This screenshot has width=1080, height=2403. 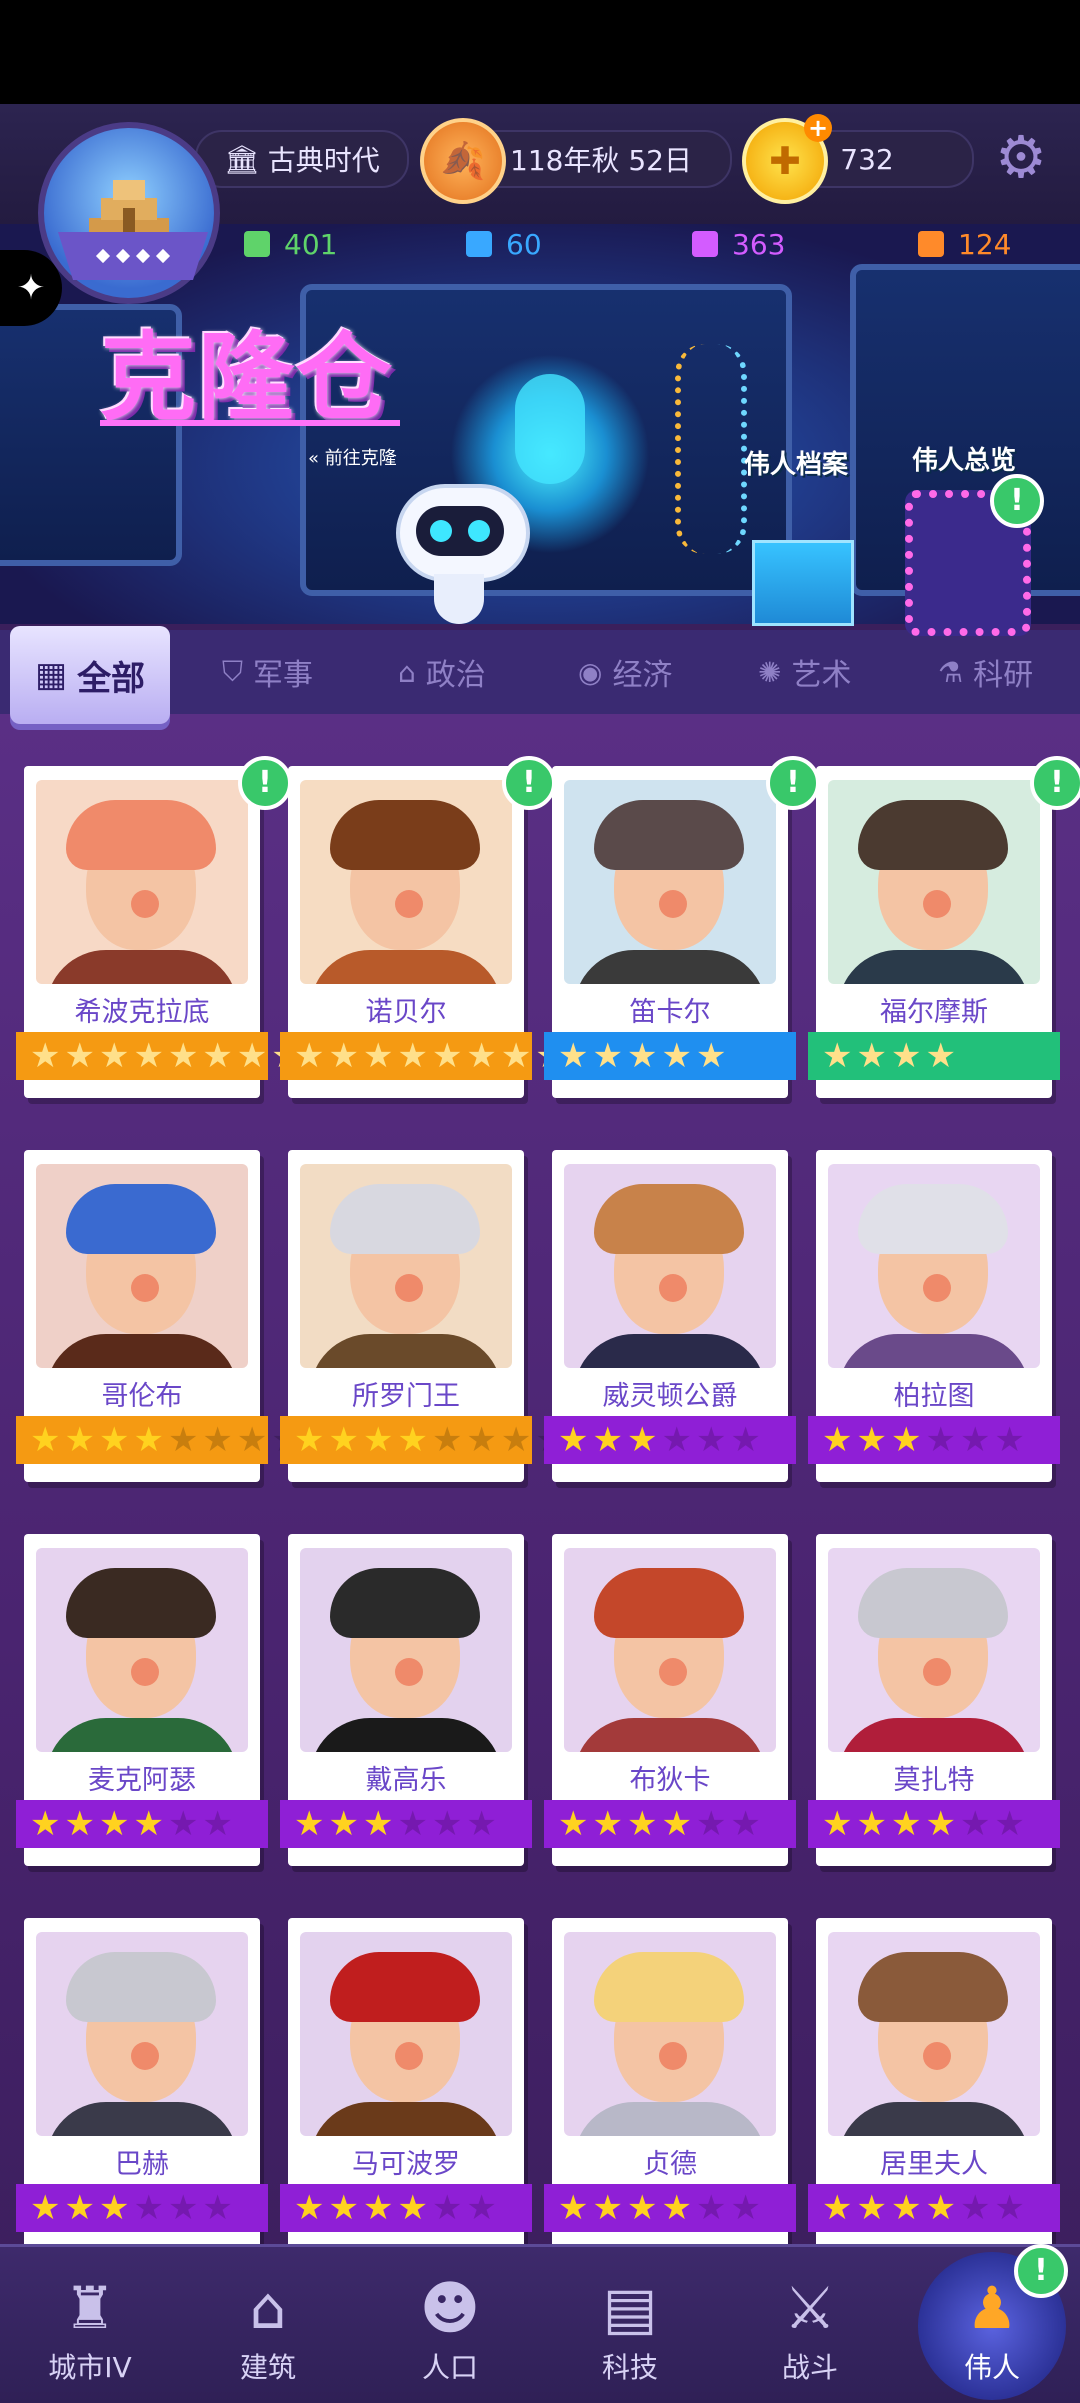 I want to click on great-person-name: 诺贝尔, so click(x=406, y=1012).